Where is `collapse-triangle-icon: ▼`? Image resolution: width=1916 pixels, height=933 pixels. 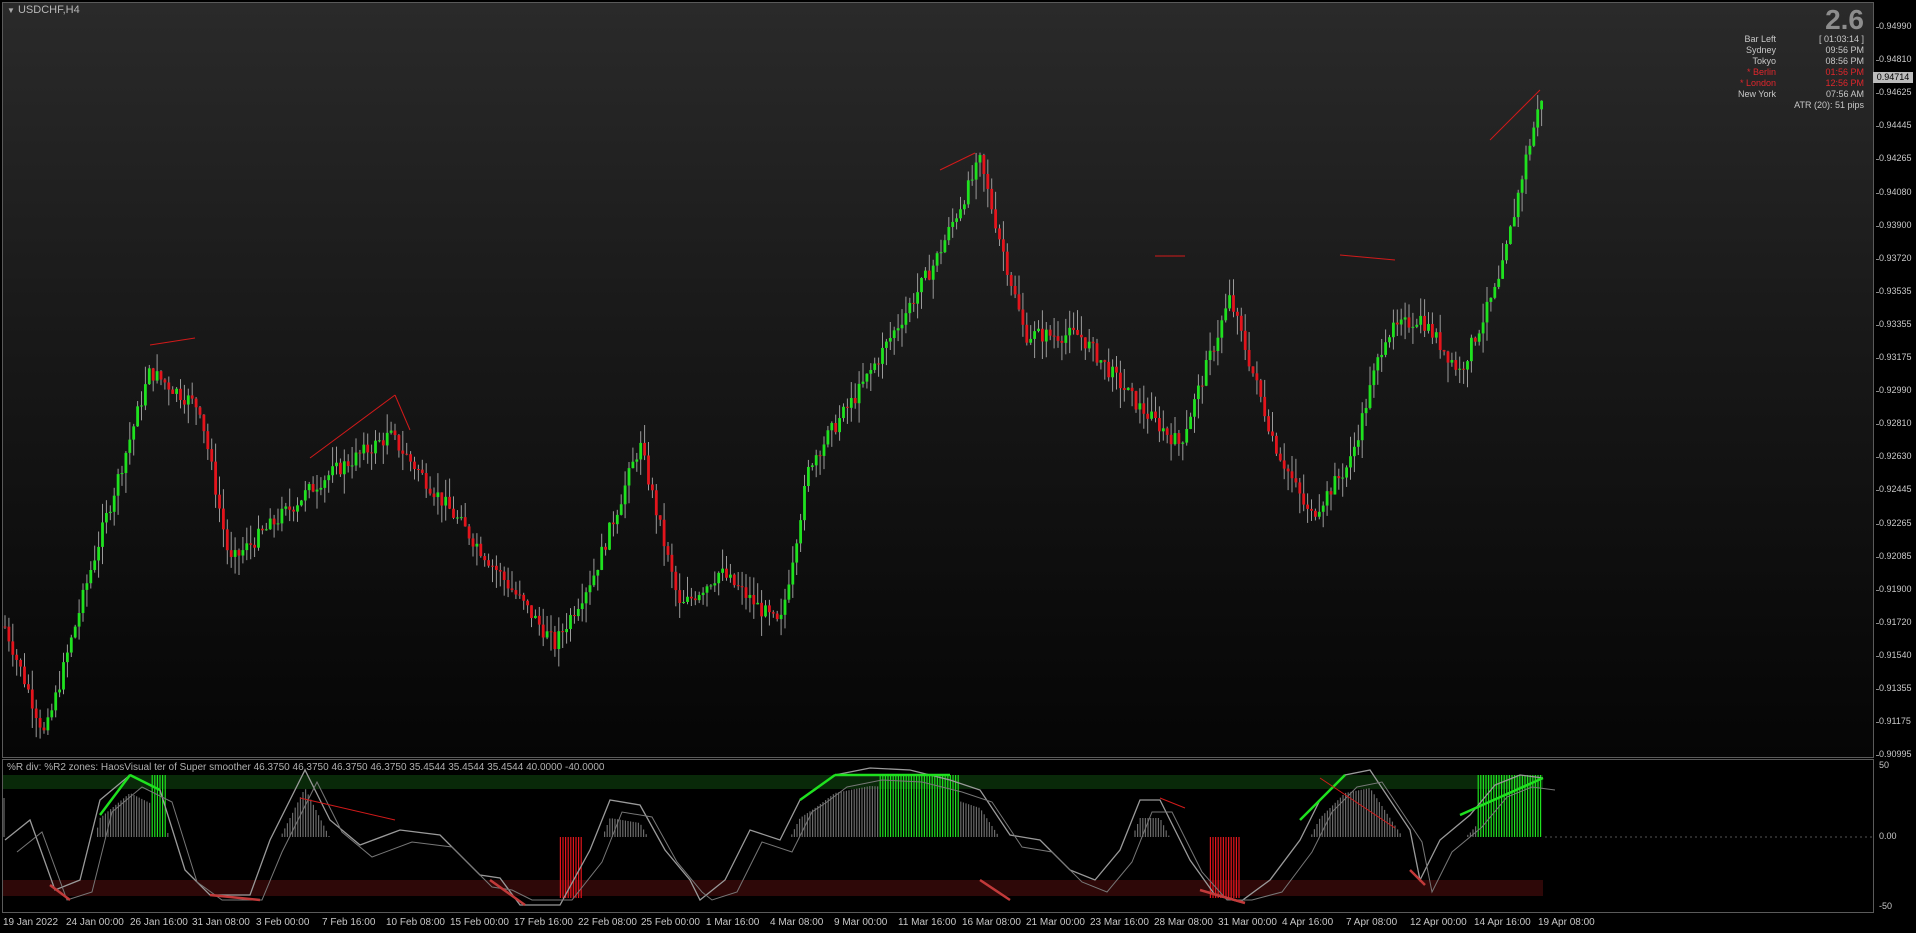
collapse-triangle-icon: ▼ is located at coordinates (11, 10).